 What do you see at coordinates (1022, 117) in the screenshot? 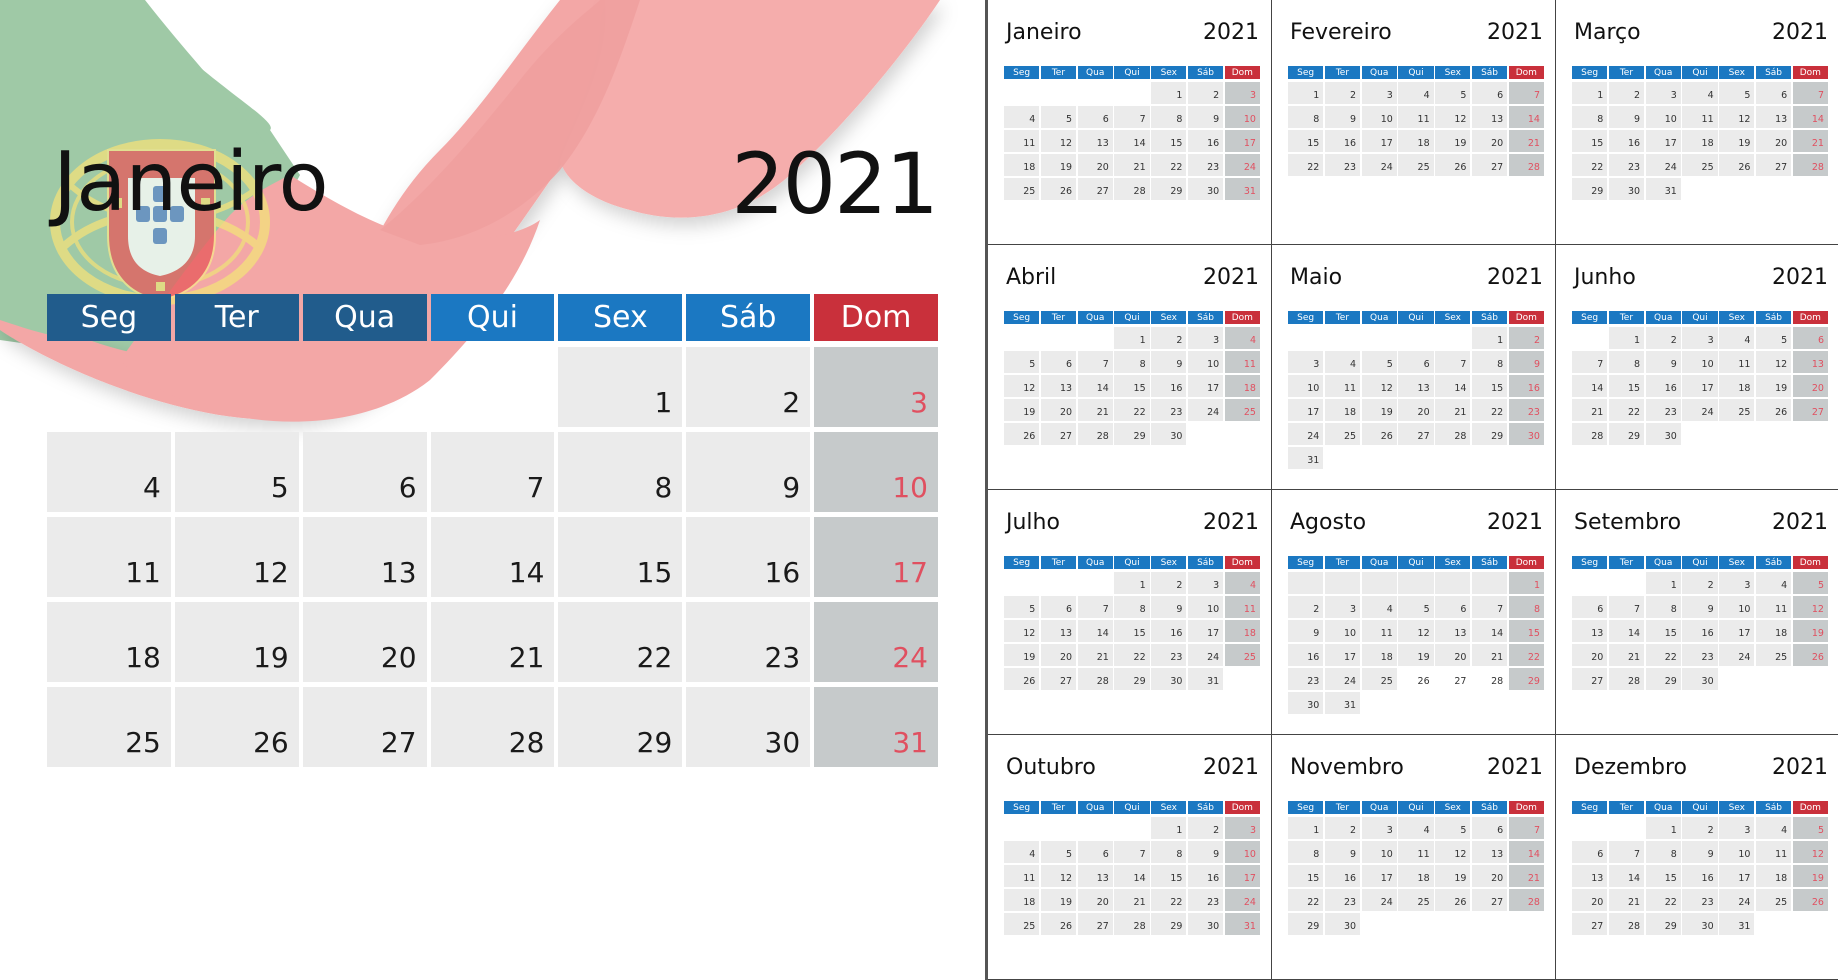
I see `day-cell: 4` at bounding box center [1022, 117].